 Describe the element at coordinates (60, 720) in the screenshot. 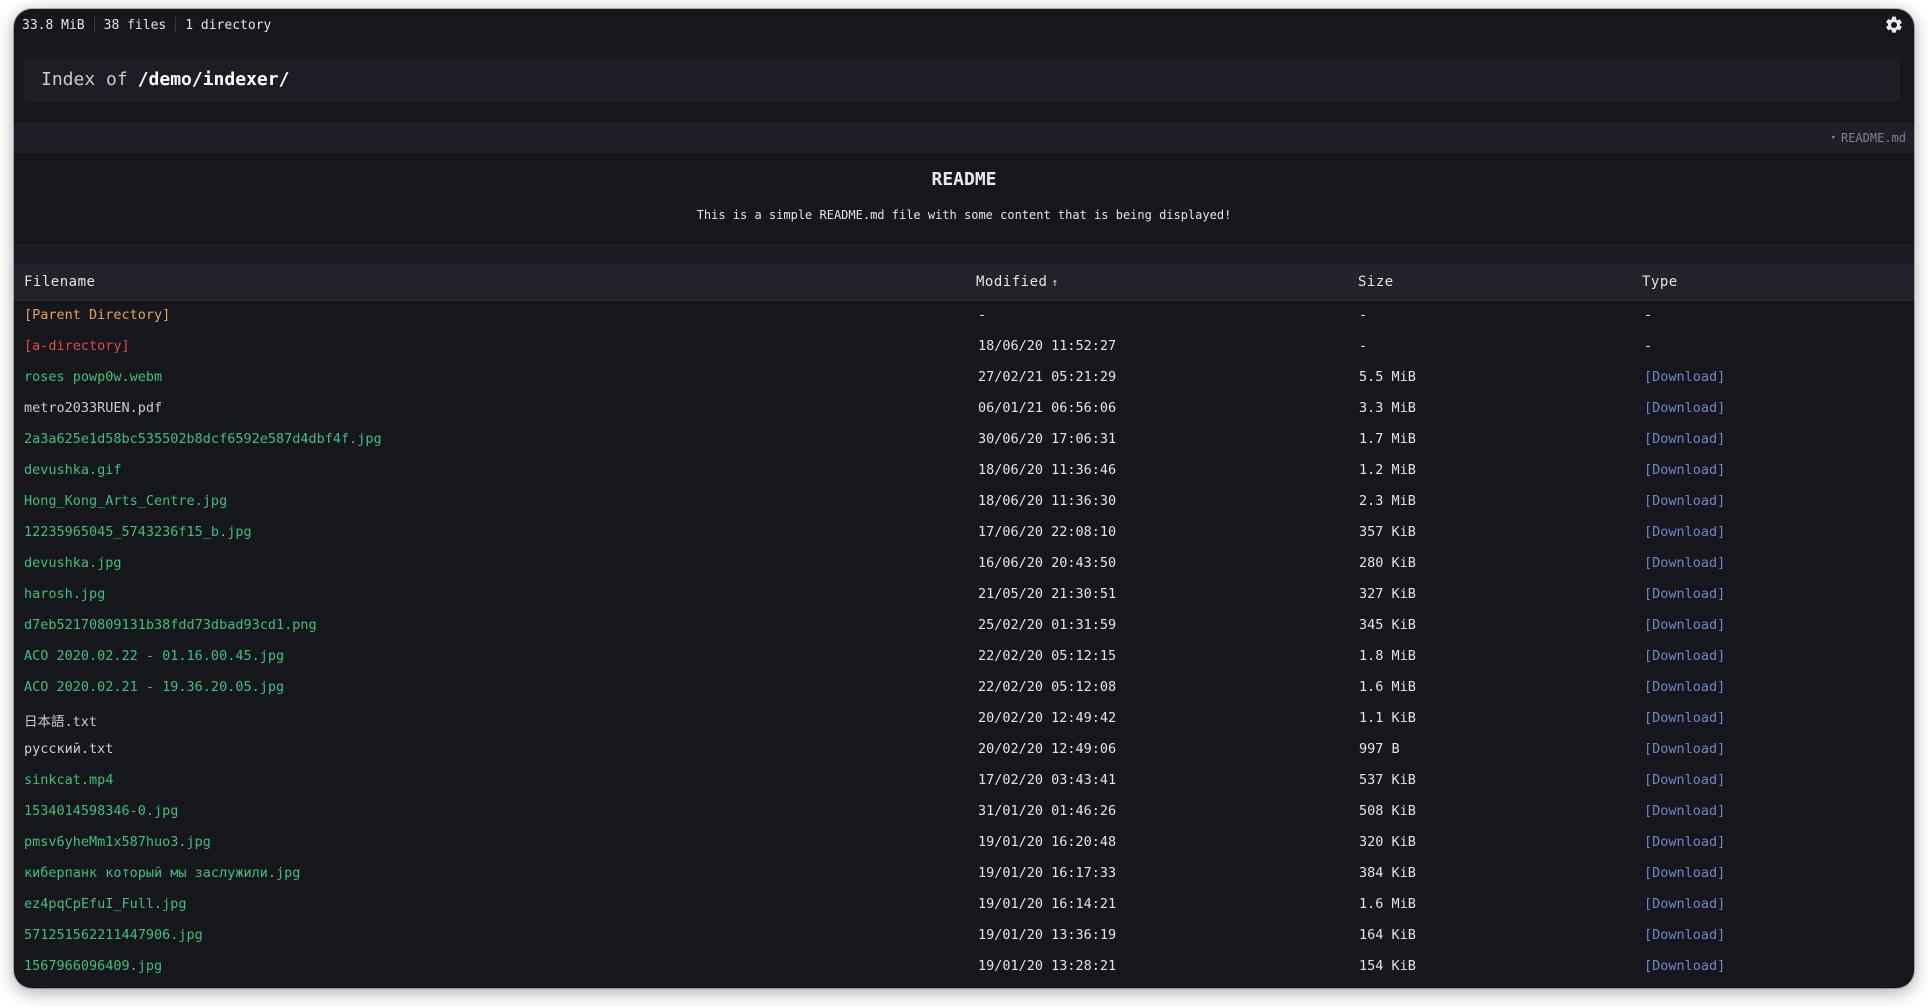

I see `file-link: 日本語.txt` at that location.